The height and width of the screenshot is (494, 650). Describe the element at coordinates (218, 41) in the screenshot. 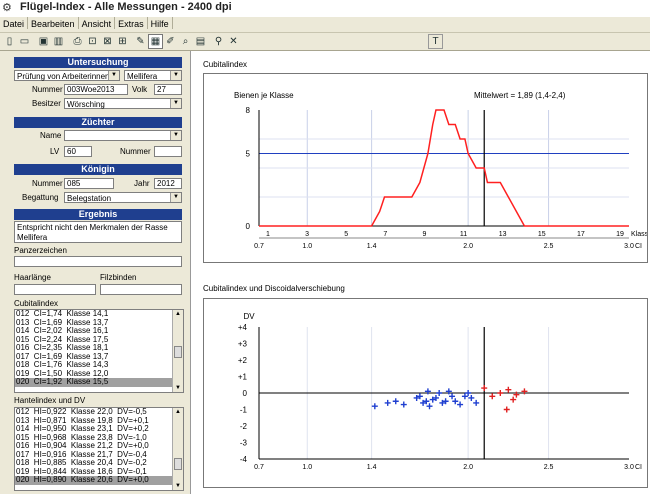

I see `wand-icon: ⚲` at that location.